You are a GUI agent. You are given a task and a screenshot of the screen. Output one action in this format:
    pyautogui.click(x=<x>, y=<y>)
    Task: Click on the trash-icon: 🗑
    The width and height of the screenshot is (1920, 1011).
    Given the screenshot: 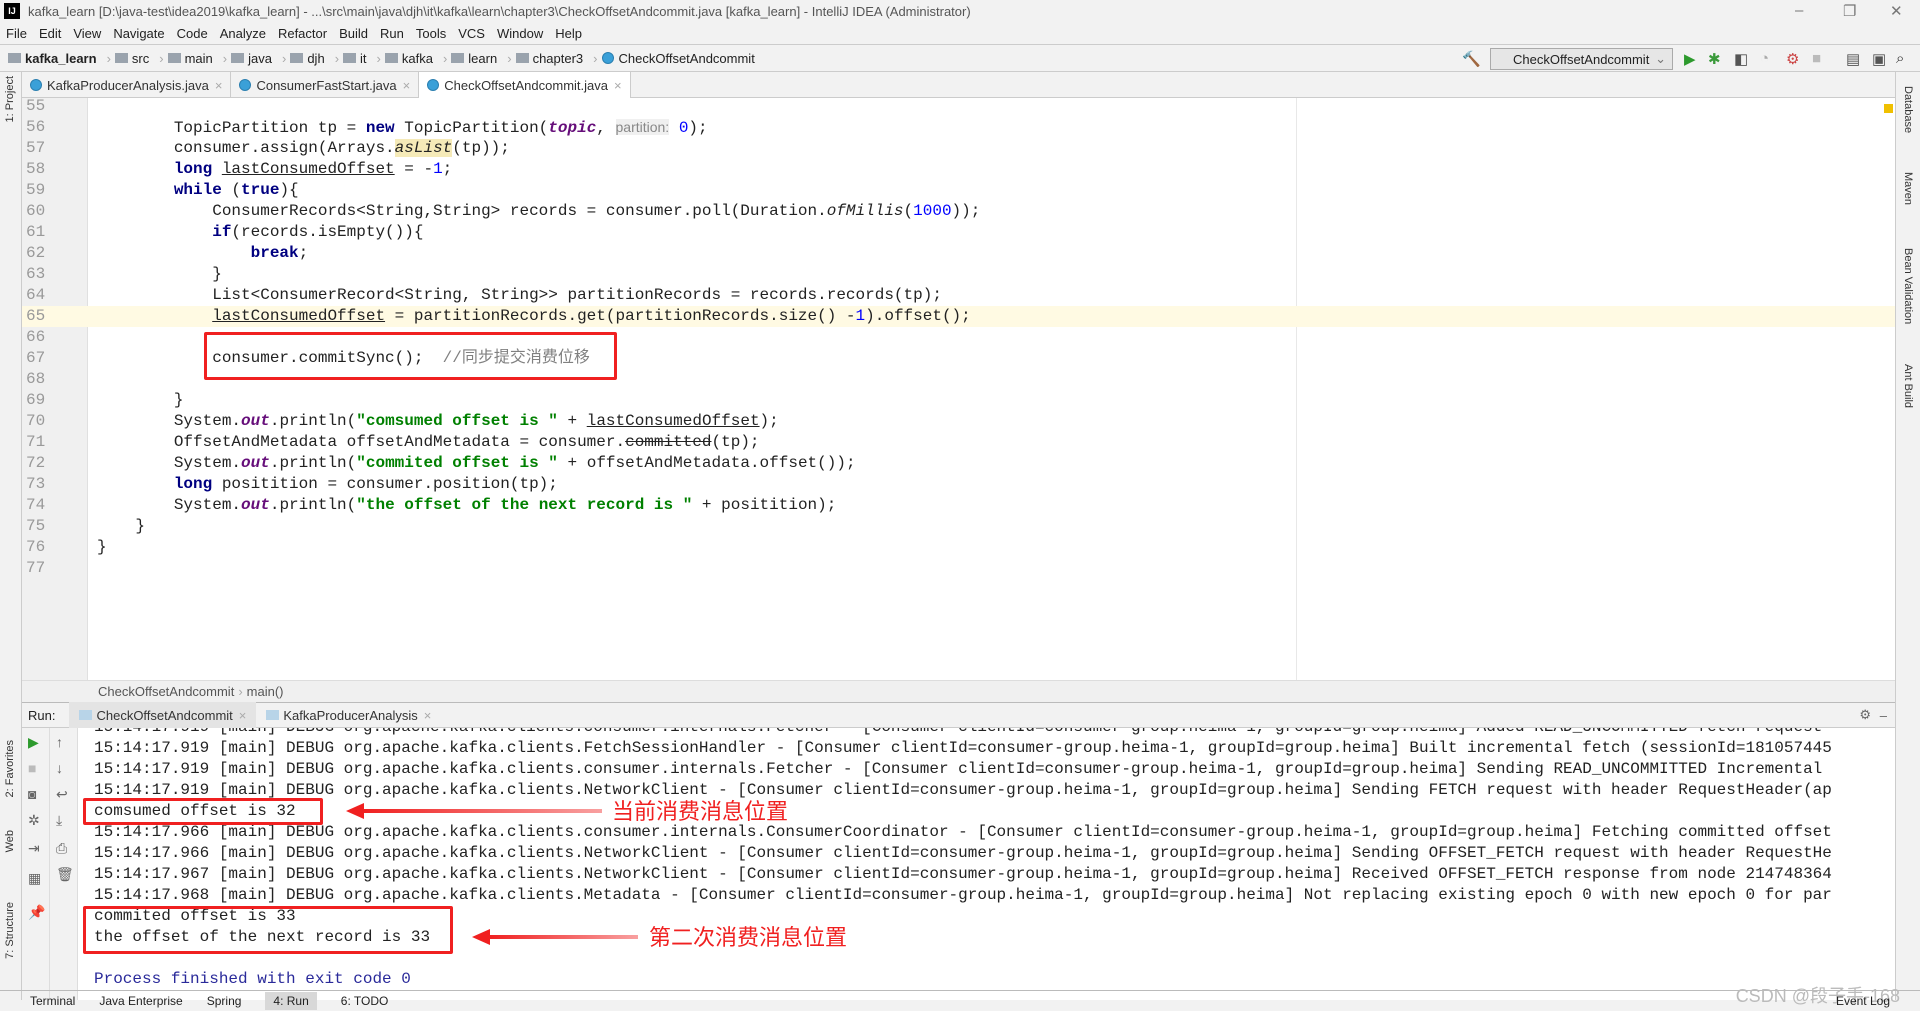 What is the action you would take?
    pyautogui.click(x=65, y=874)
    